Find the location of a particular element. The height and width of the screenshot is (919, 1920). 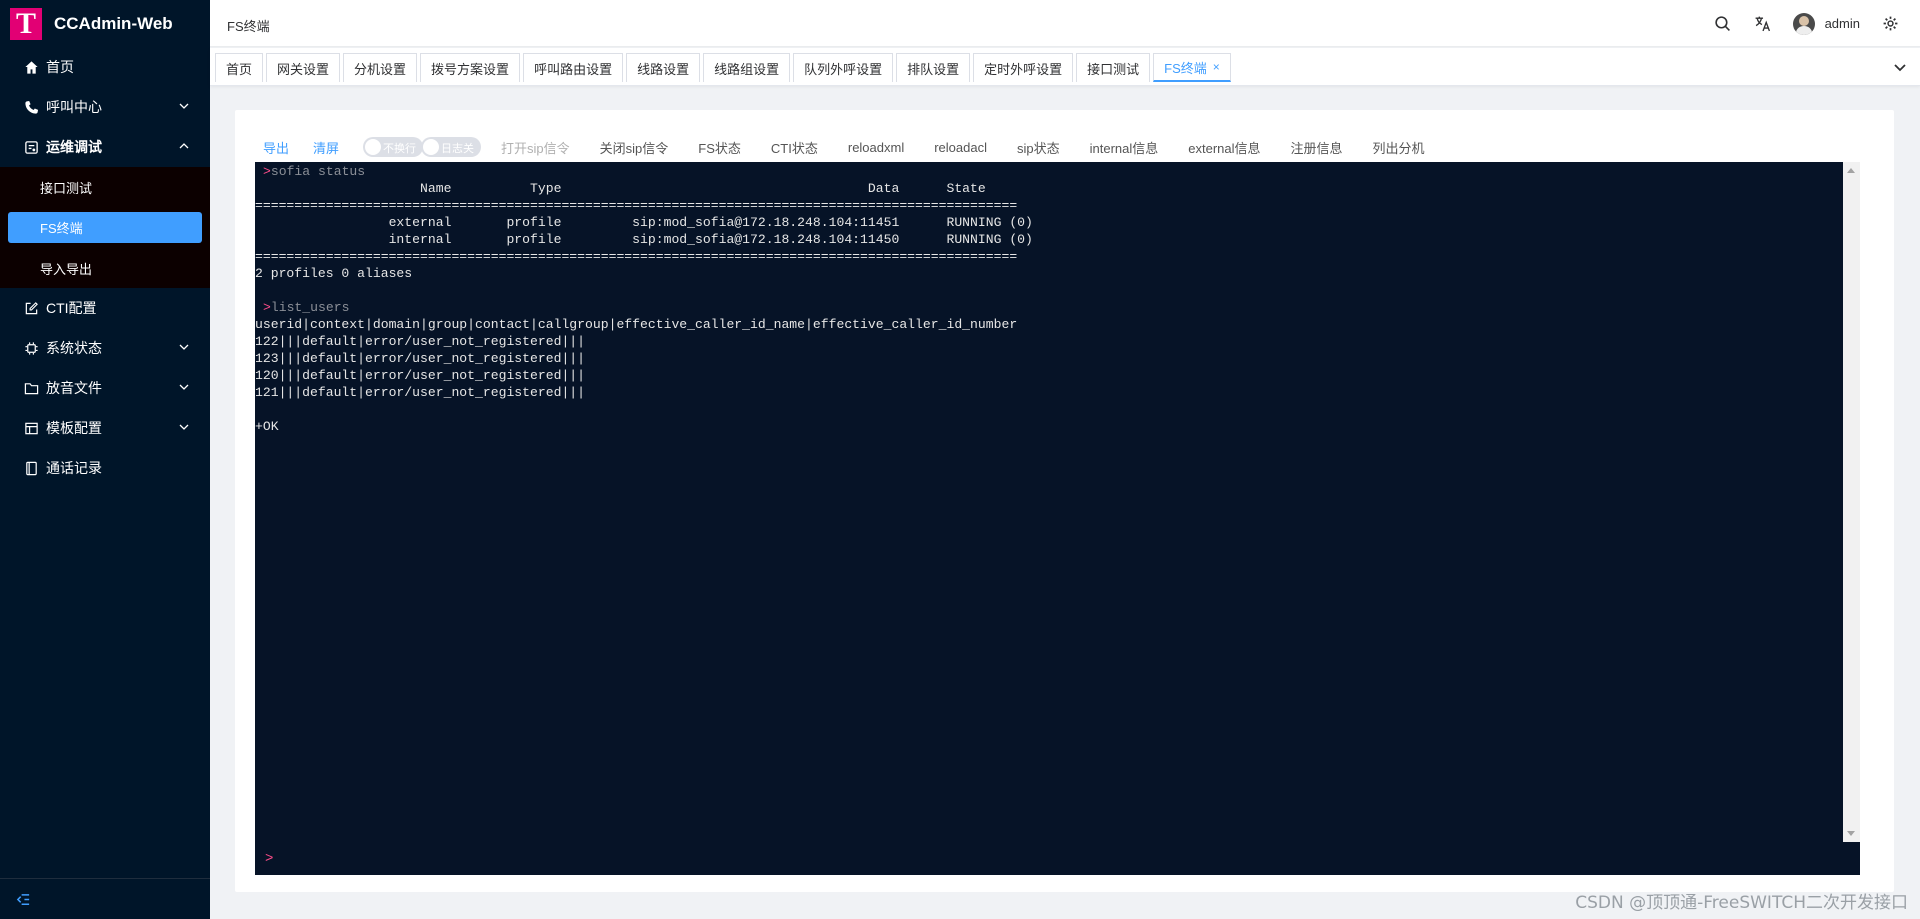

scroll-down-icon is located at coordinates (1851, 833).